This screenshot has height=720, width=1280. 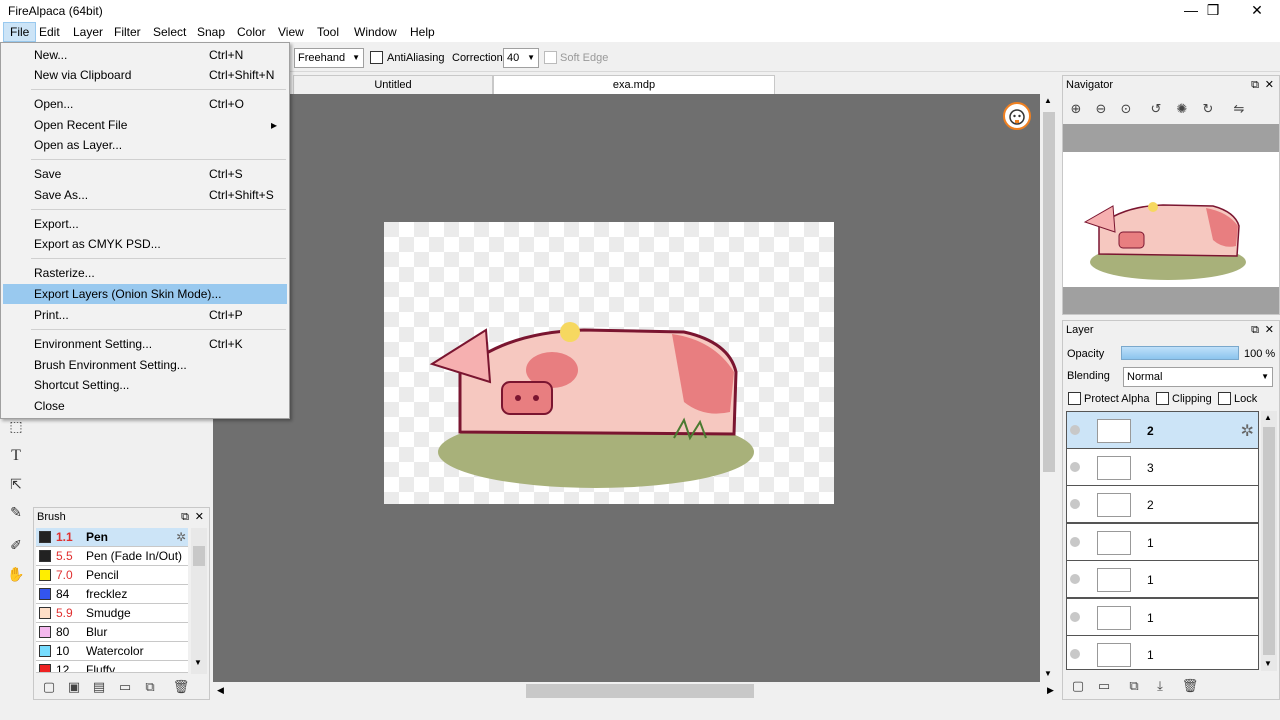 What do you see at coordinates (251, 32) in the screenshot?
I see `menu-color: Color` at bounding box center [251, 32].